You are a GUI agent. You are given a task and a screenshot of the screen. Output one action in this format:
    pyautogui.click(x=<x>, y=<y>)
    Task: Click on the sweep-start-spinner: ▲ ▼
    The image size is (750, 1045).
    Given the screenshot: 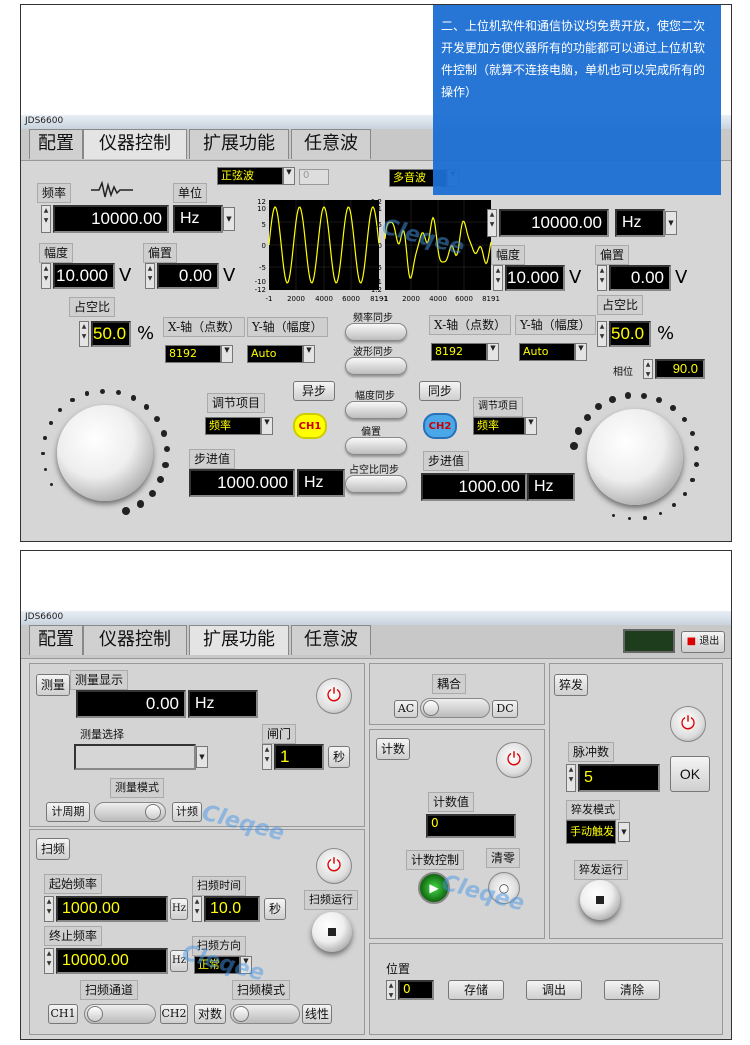 What is the action you would take?
    pyautogui.click(x=49, y=909)
    